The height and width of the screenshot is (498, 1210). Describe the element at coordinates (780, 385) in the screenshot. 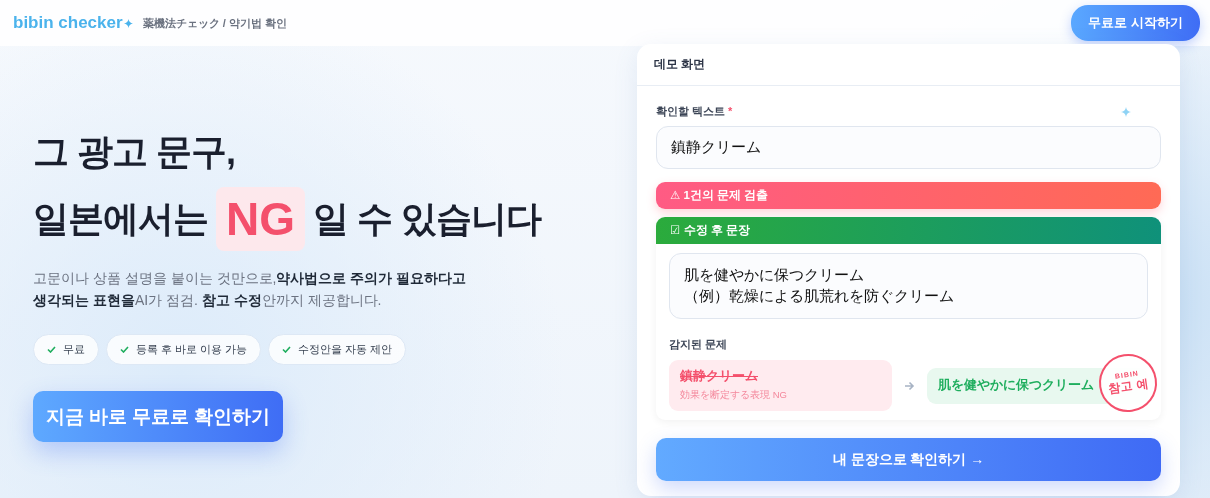

I see `issue-card: 鎮静クリーム 効果を断定する表現 NG` at that location.